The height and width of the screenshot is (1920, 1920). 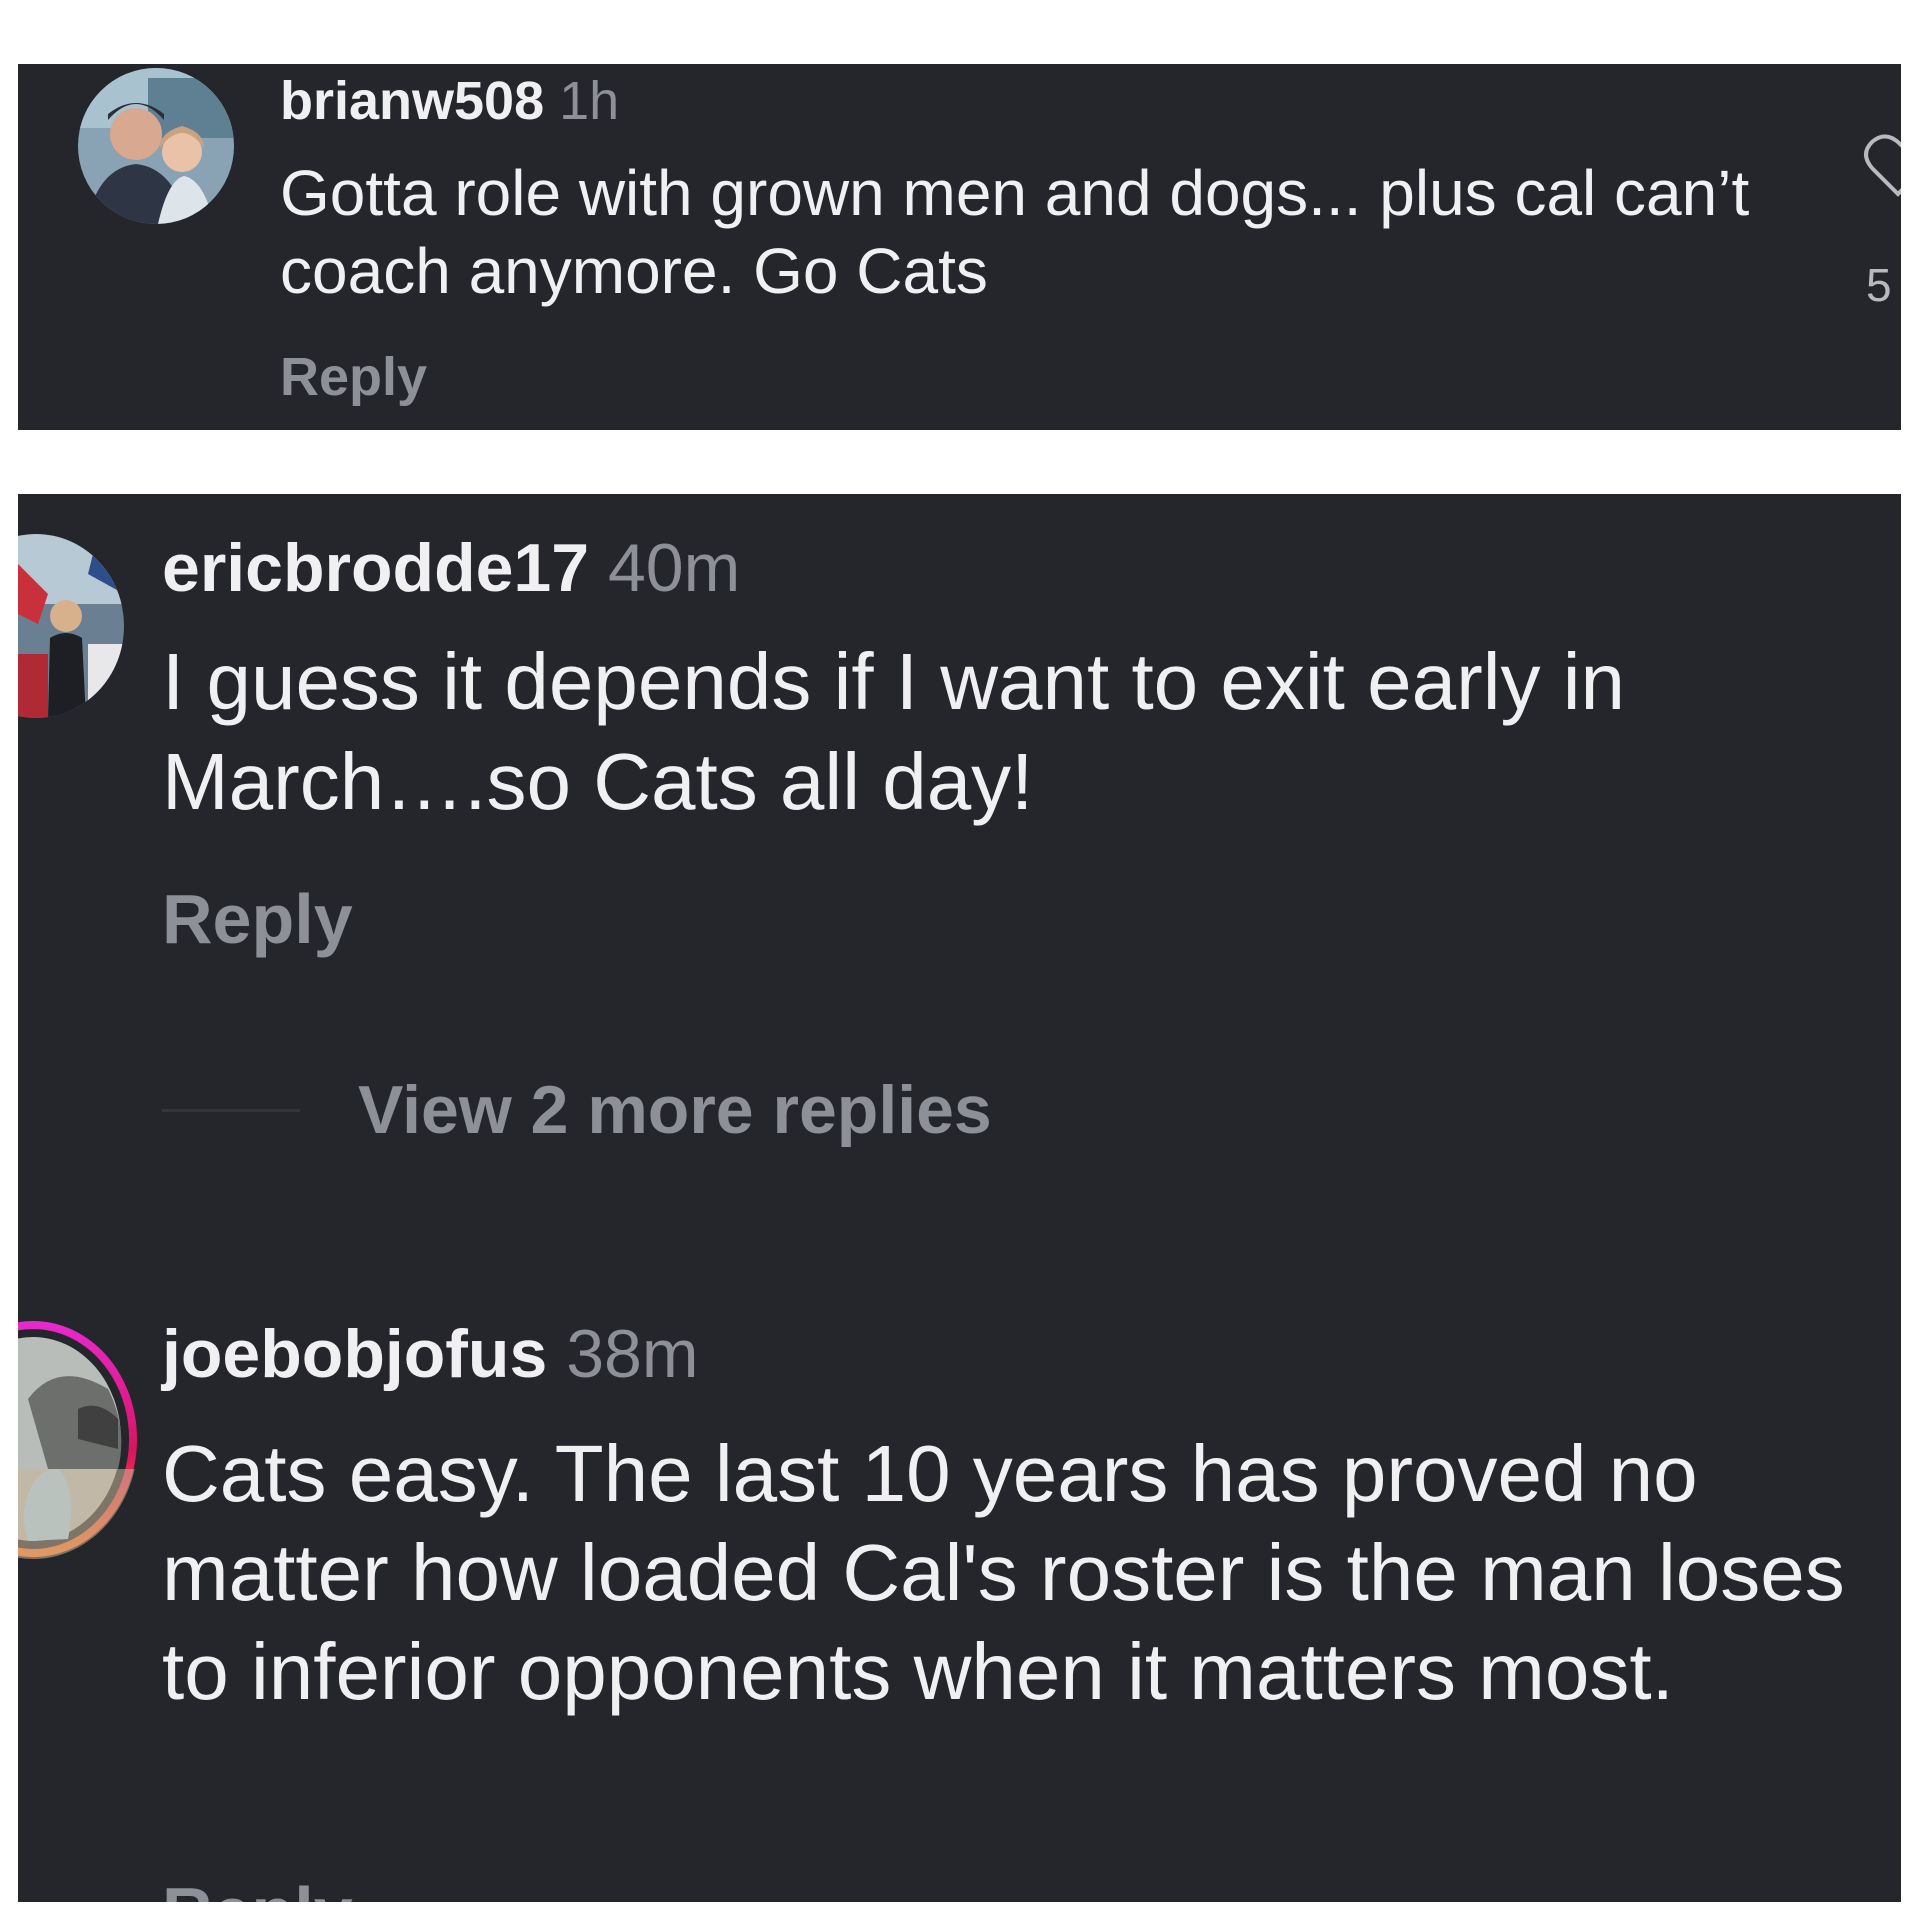 What do you see at coordinates (354, 1354) in the screenshot?
I see `username: joebobjofus` at bounding box center [354, 1354].